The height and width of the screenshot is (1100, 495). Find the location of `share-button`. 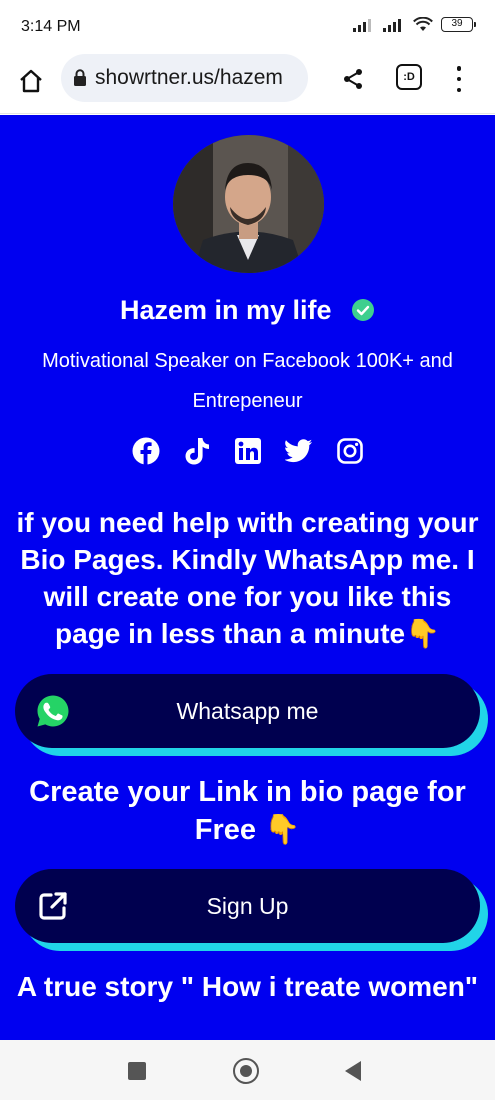

share-button is located at coordinates (353, 79).